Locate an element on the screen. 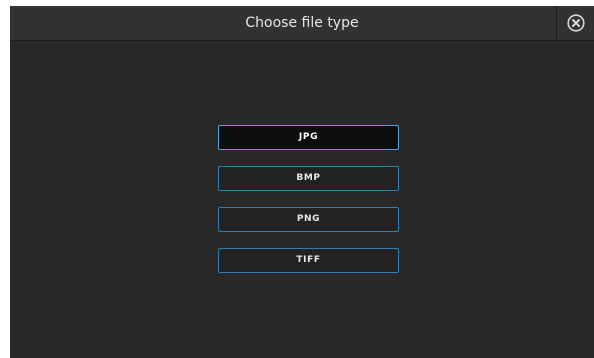 The width and height of the screenshot is (594, 358). file-type-option-tiff: TIFF is located at coordinates (308, 260).